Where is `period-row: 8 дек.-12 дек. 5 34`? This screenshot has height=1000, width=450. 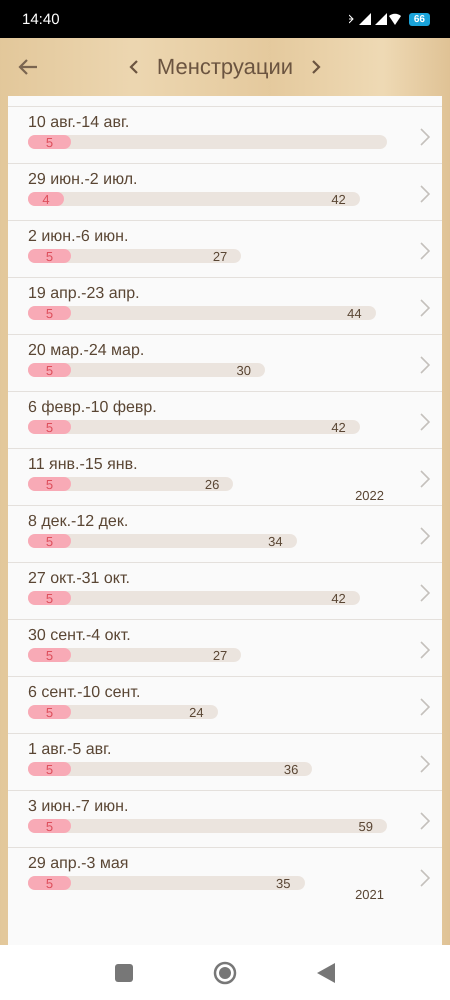
period-row: 8 дек.-12 дек. 5 34 is located at coordinates (225, 533).